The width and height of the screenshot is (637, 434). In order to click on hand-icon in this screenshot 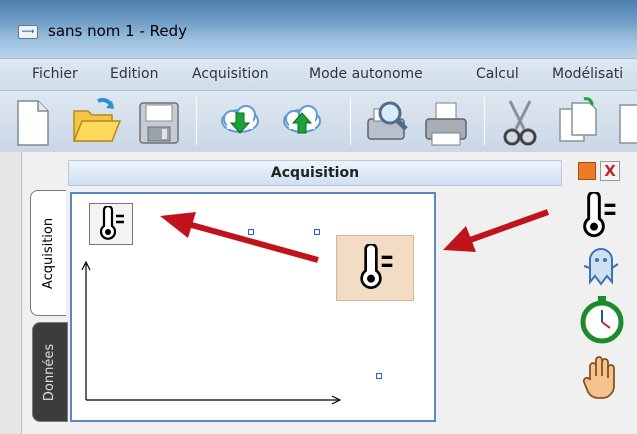, I will do `click(598, 377)`.